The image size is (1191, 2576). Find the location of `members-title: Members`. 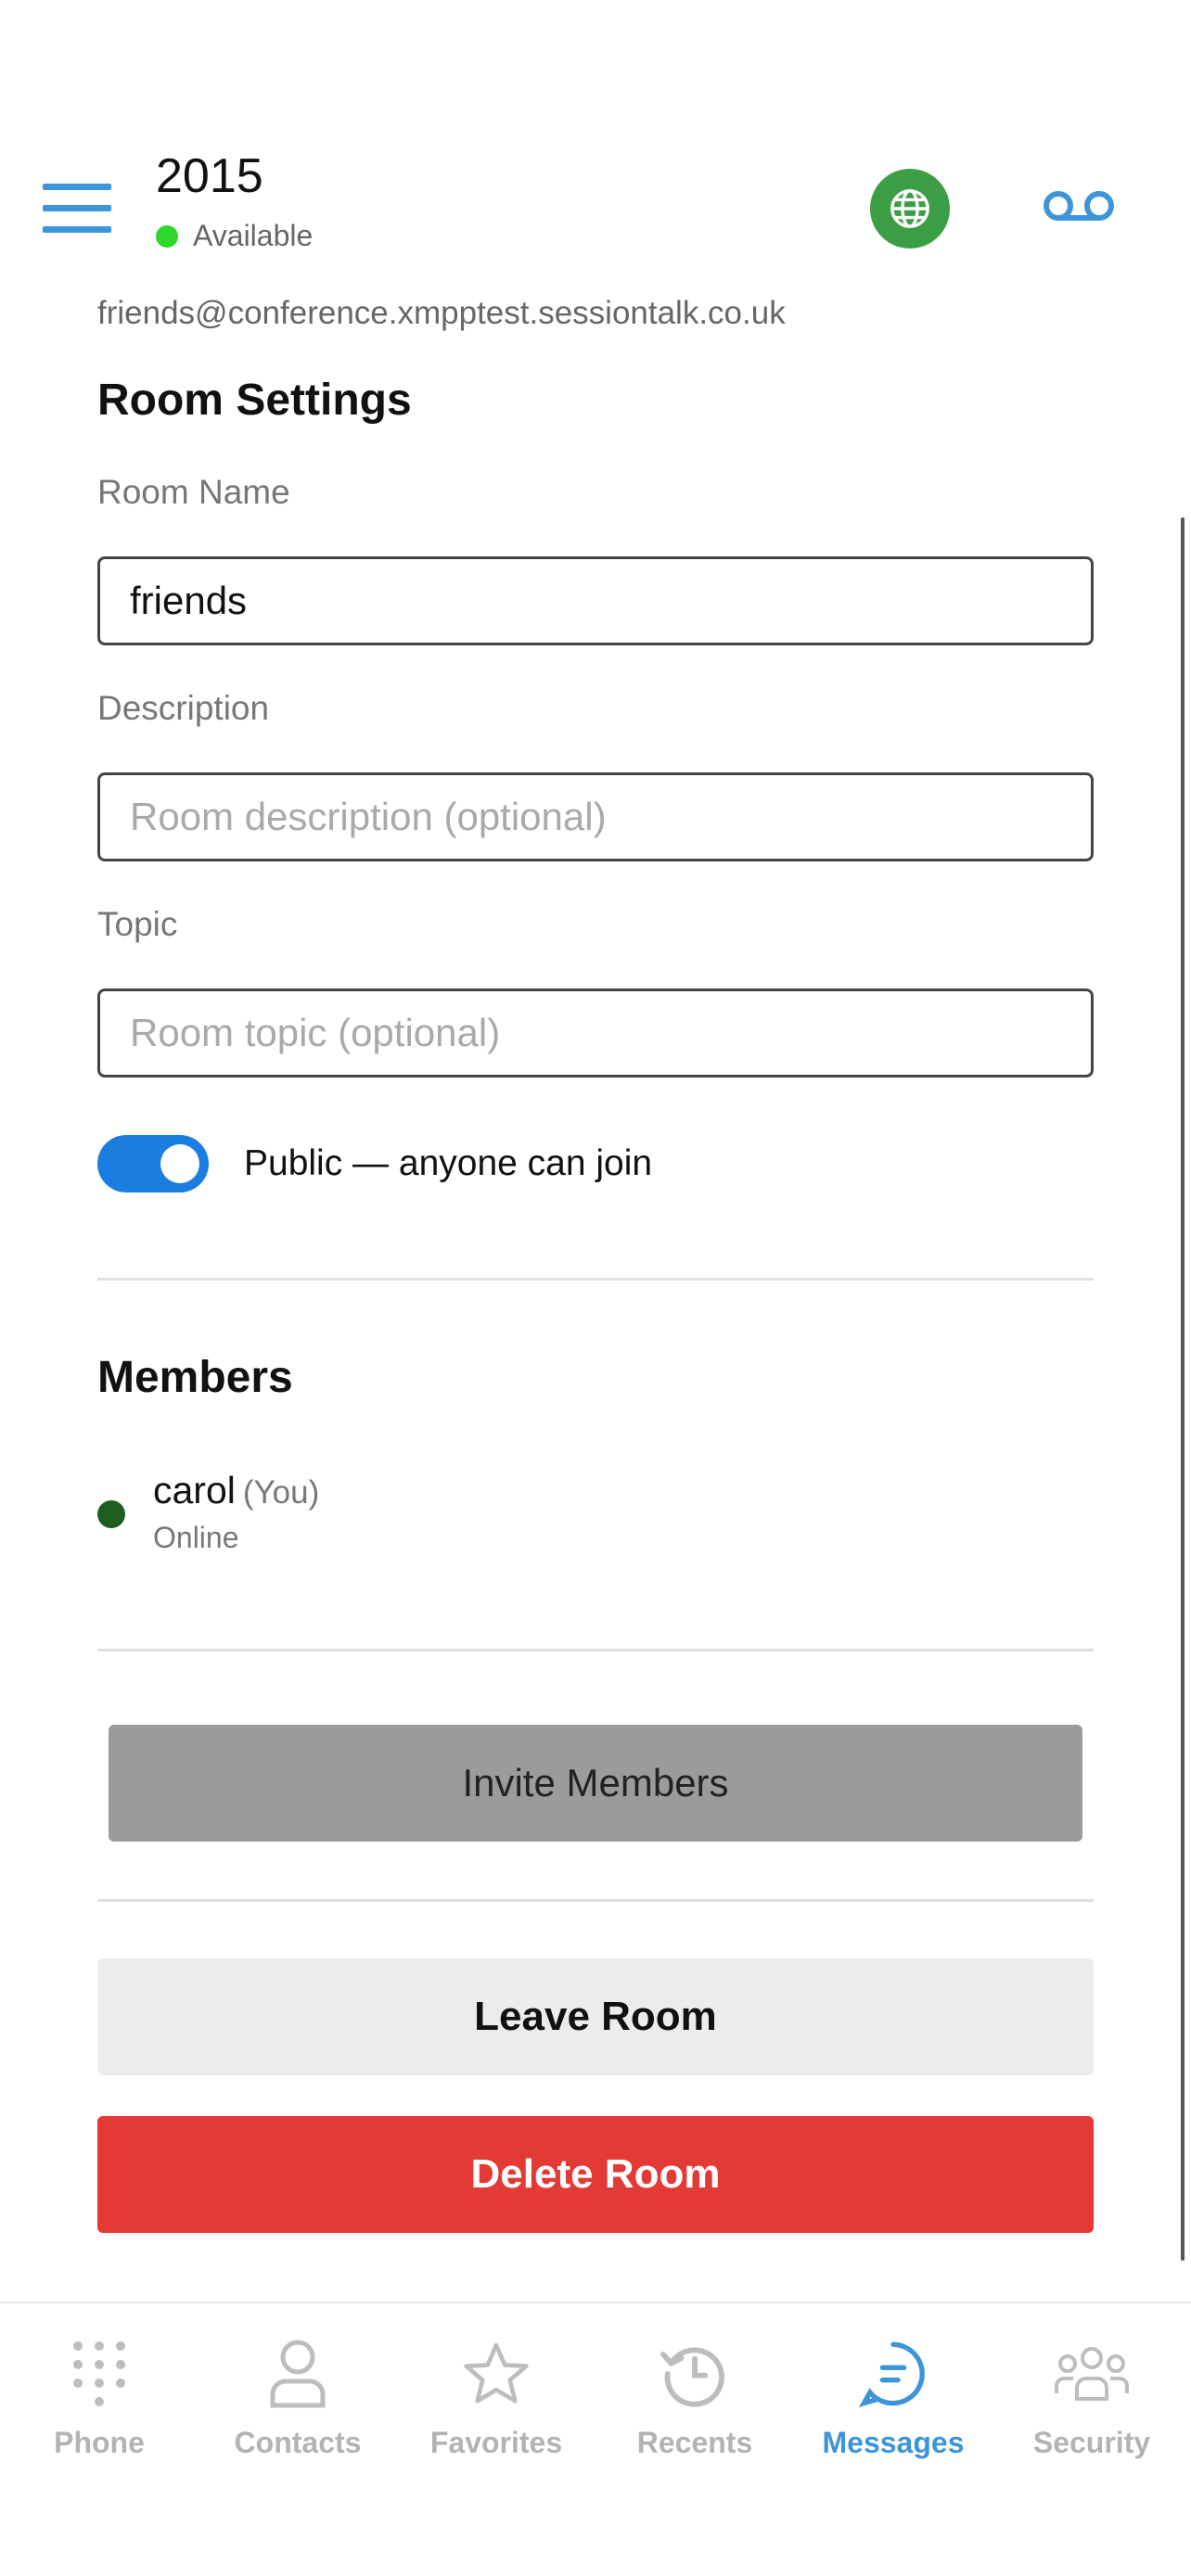

members-title: Members is located at coordinates (195, 1377).